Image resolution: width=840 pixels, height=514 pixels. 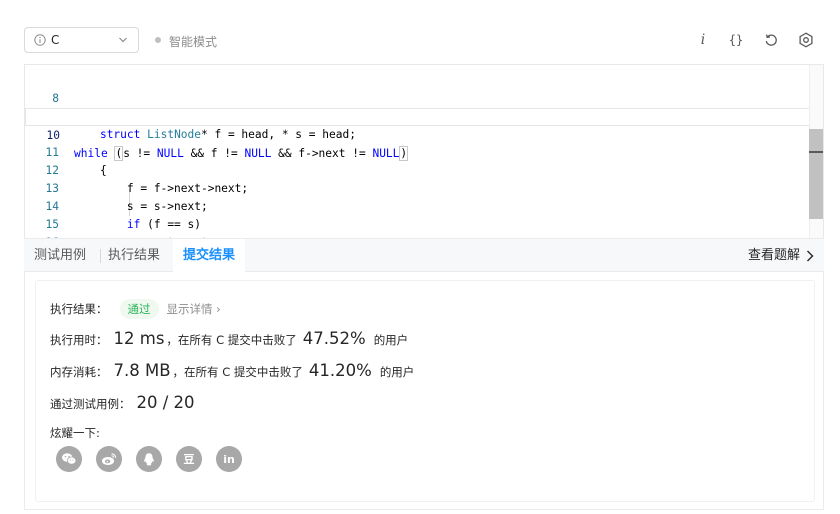 I want to click on status-row: 执行结果： 通过 显示详情 ›, so click(x=135, y=309).